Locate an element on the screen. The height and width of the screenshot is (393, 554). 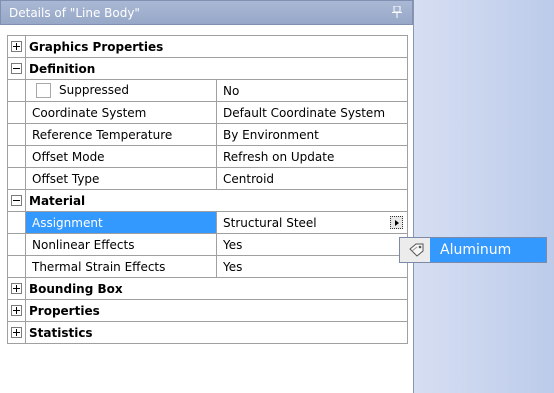
property-name: Nonlinear Effects is located at coordinates (83, 244).